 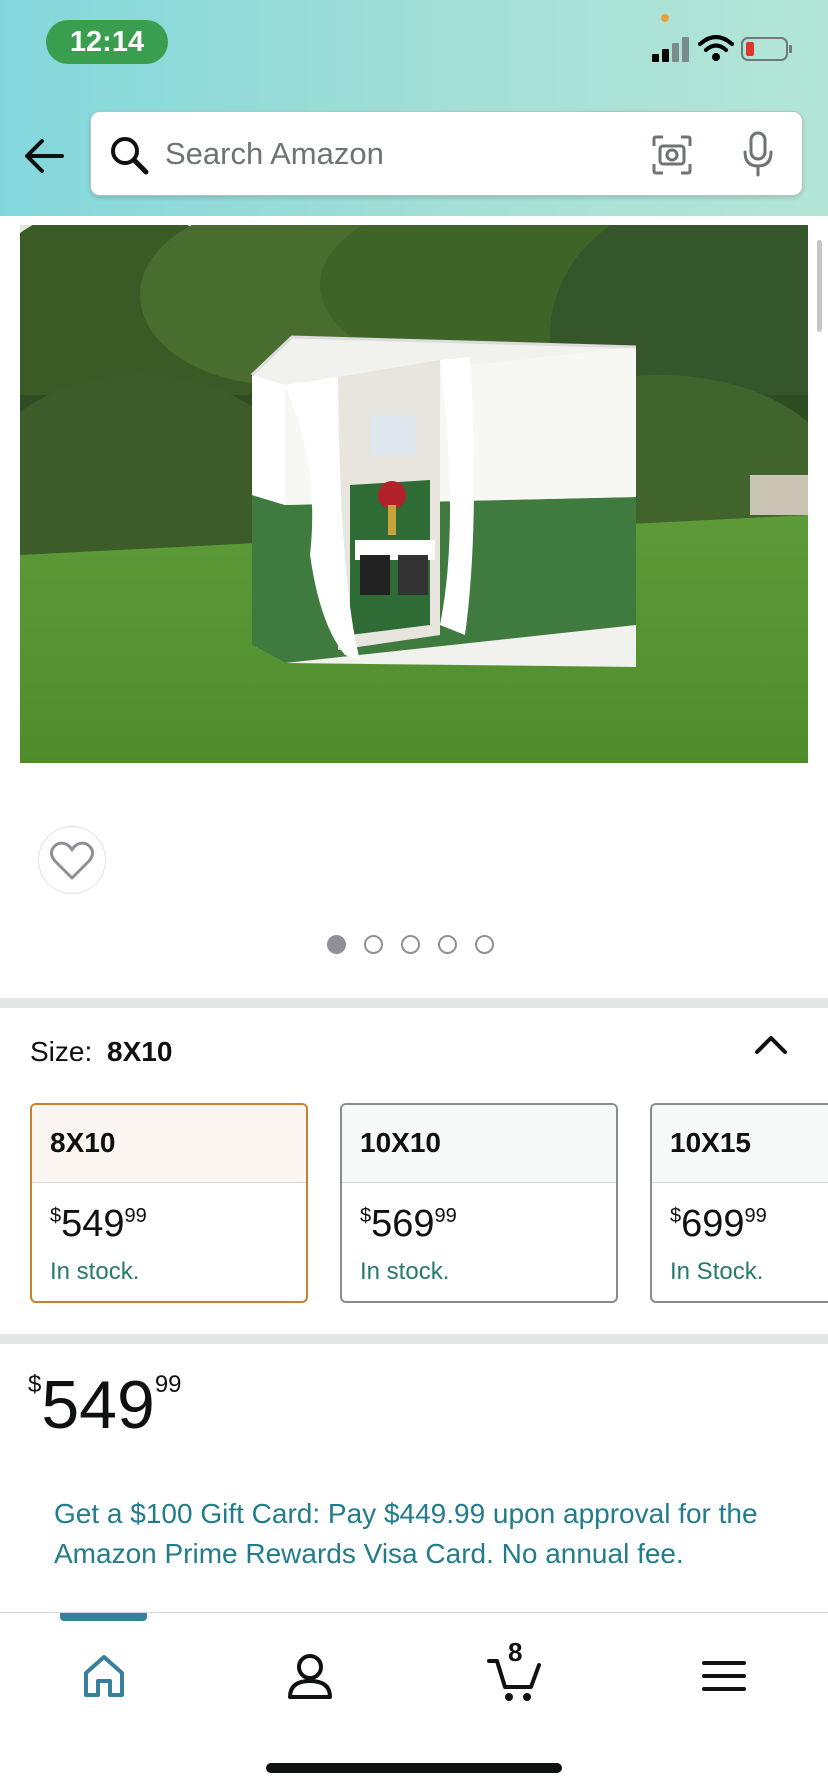 I want to click on home-icon, so click(x=104, y=1676).